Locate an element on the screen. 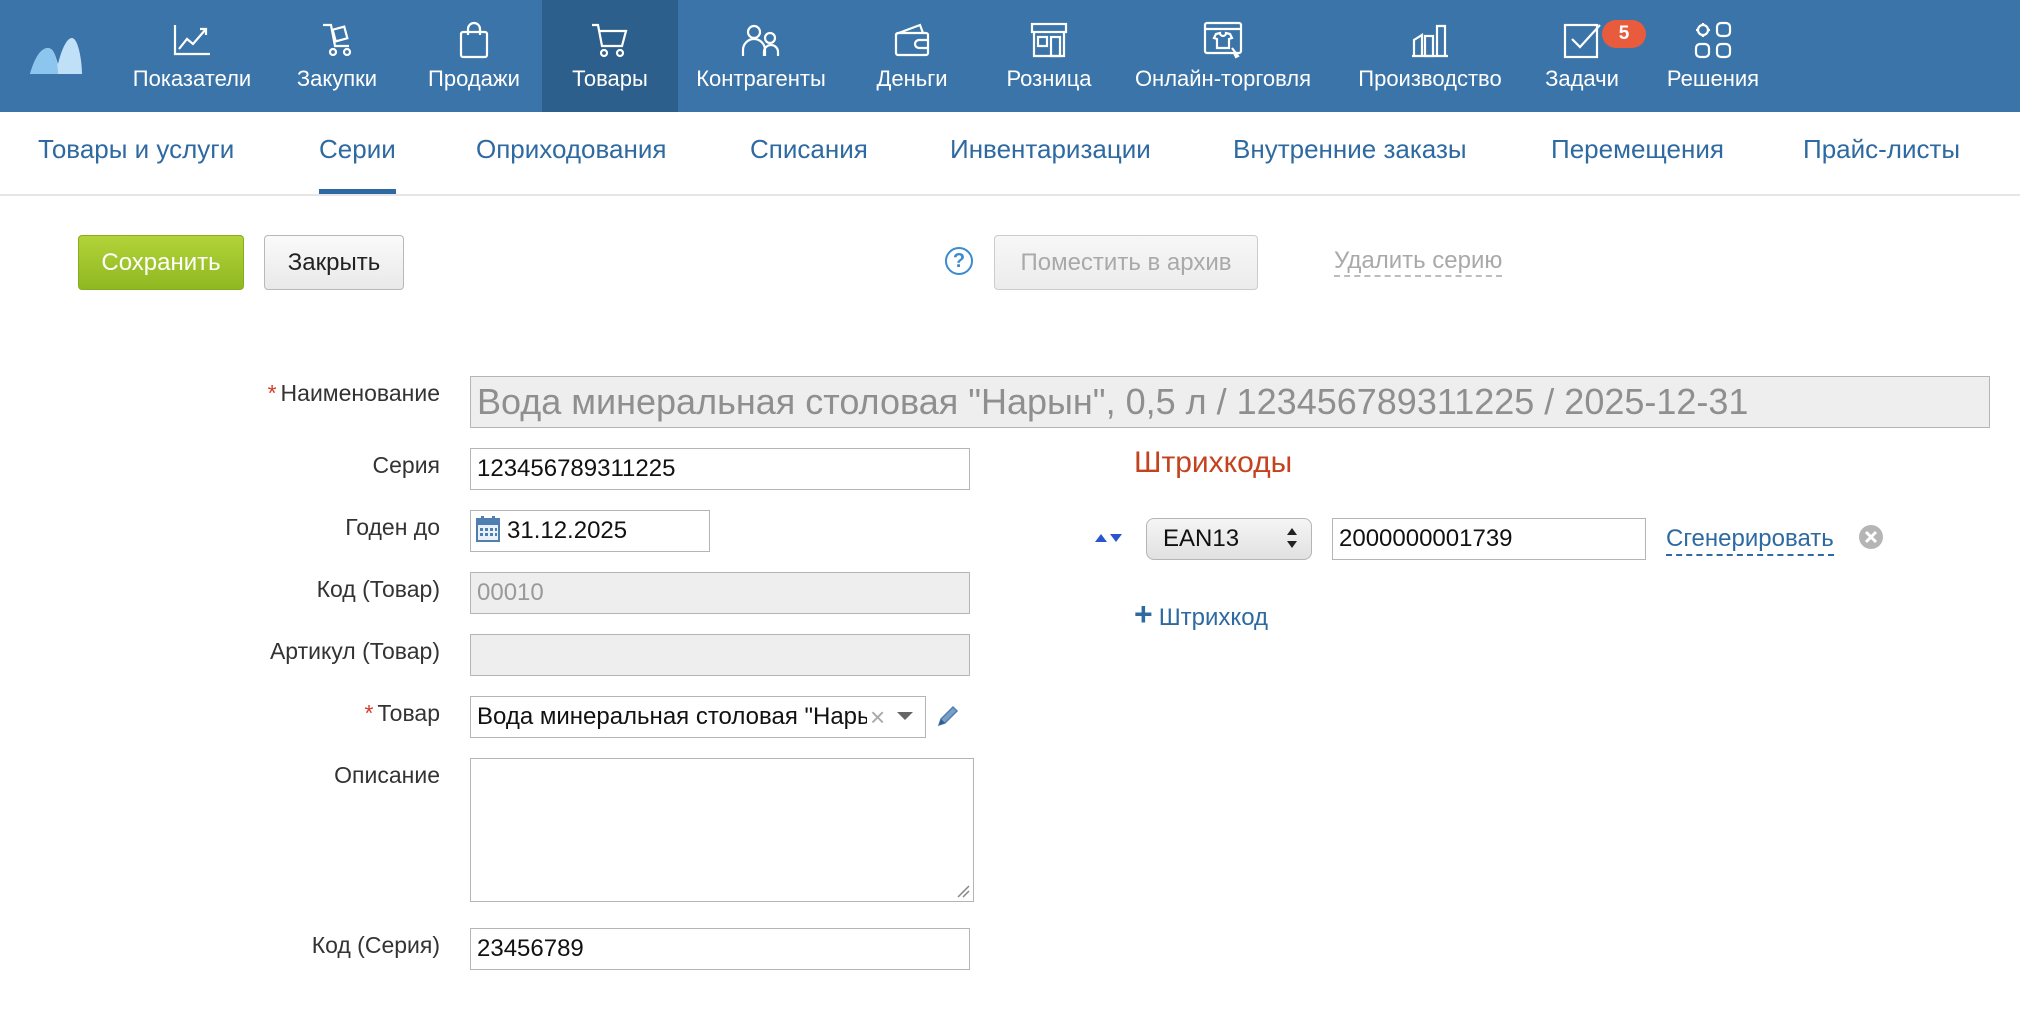 This screenshot has height=1016, width=2020. nav-label: Производство is located at coordinates (1430, 78).